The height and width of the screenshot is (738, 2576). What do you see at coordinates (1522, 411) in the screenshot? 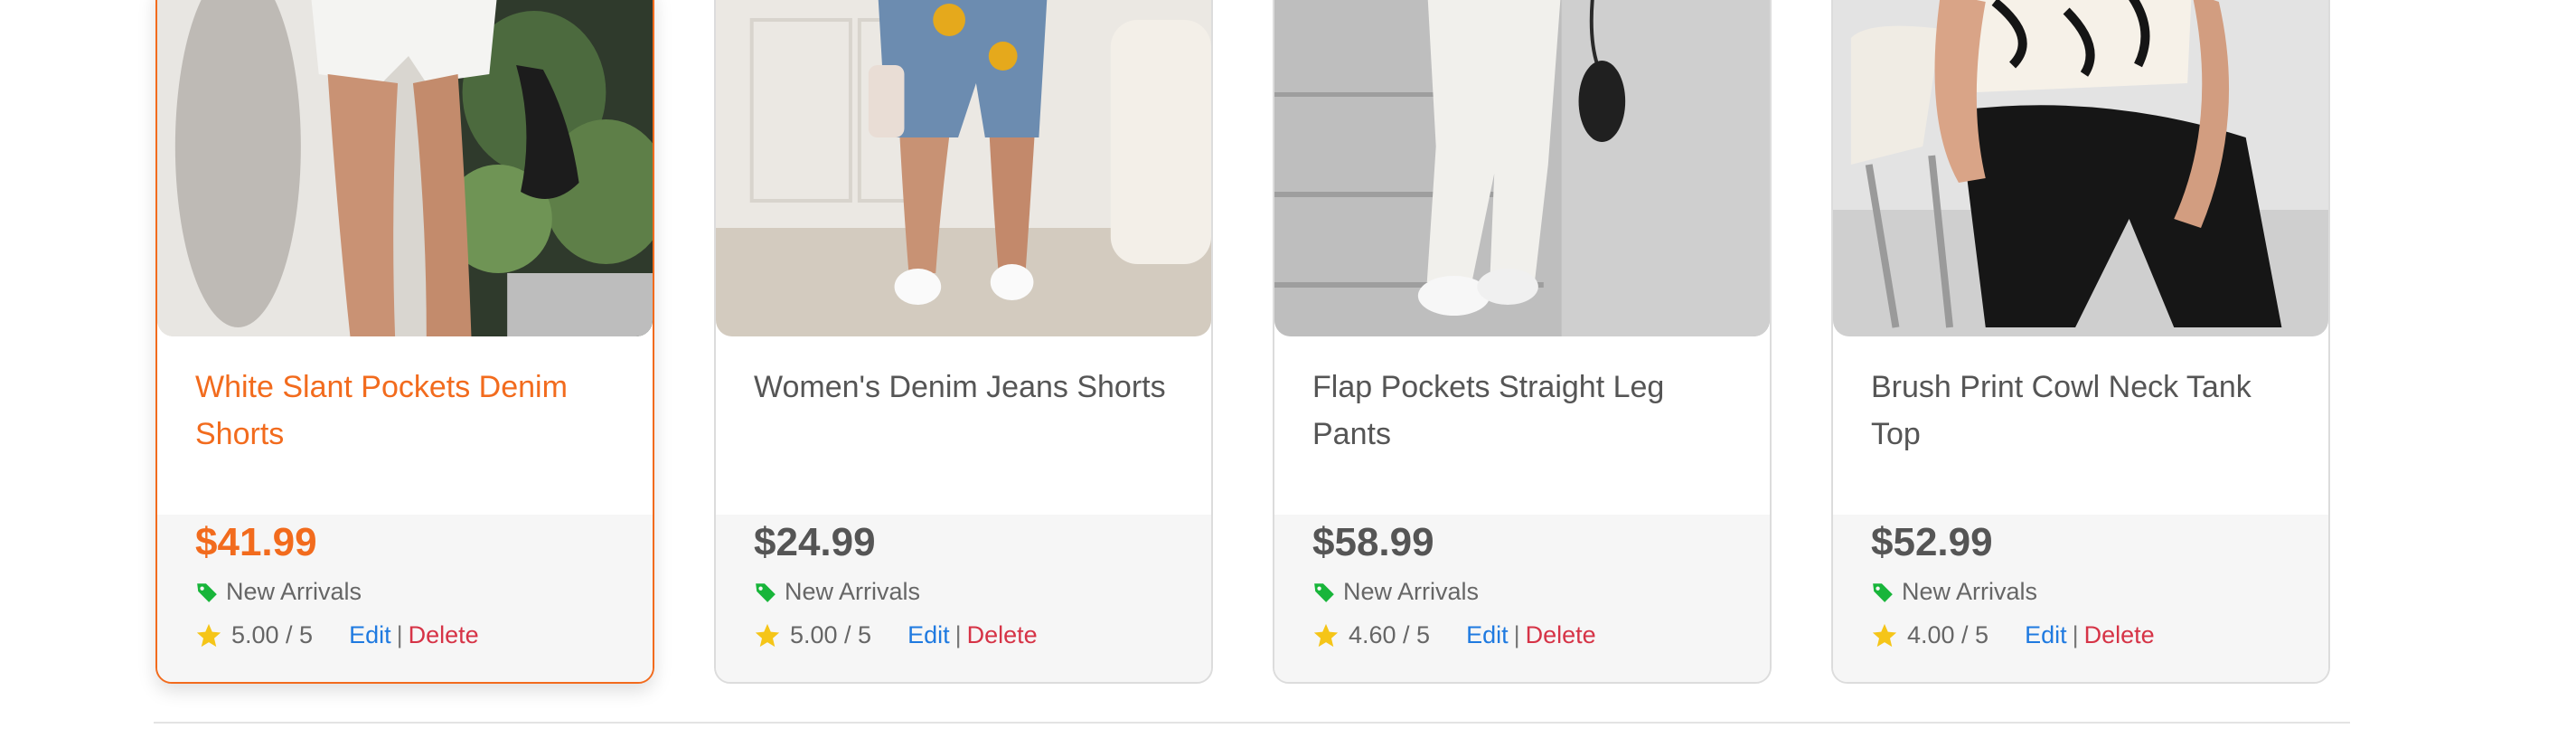
I see `product-title: Flap Pockets Straight Leg Pants` at bounding box center [1522, 411].